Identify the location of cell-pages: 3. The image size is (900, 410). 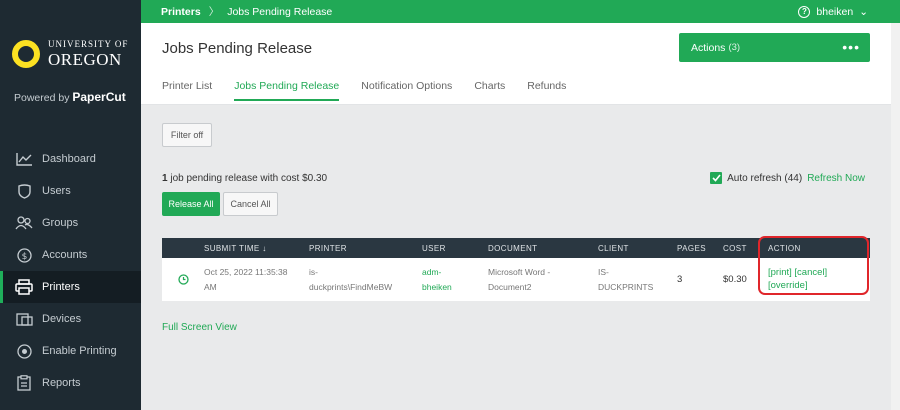
(680, 279).